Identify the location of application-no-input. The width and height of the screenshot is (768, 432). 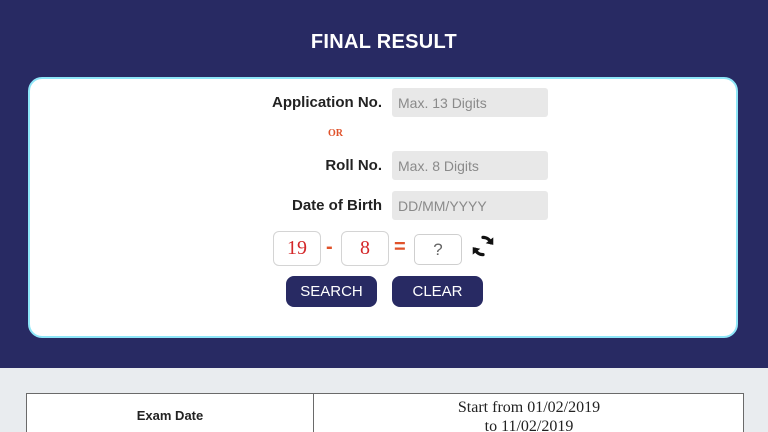
(470, 102).